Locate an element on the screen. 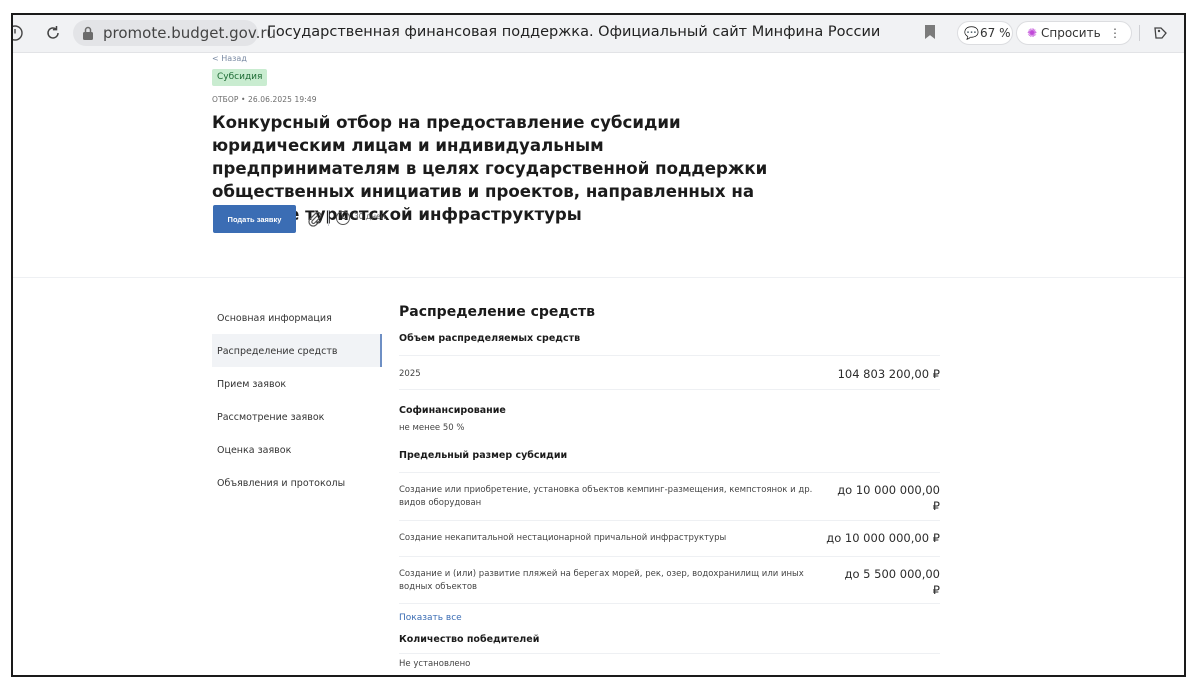 This screenshot has height=685, width=1200. limit-amount-line: до 10 000 000,00 ₽ is located at coordinates (883, 538).